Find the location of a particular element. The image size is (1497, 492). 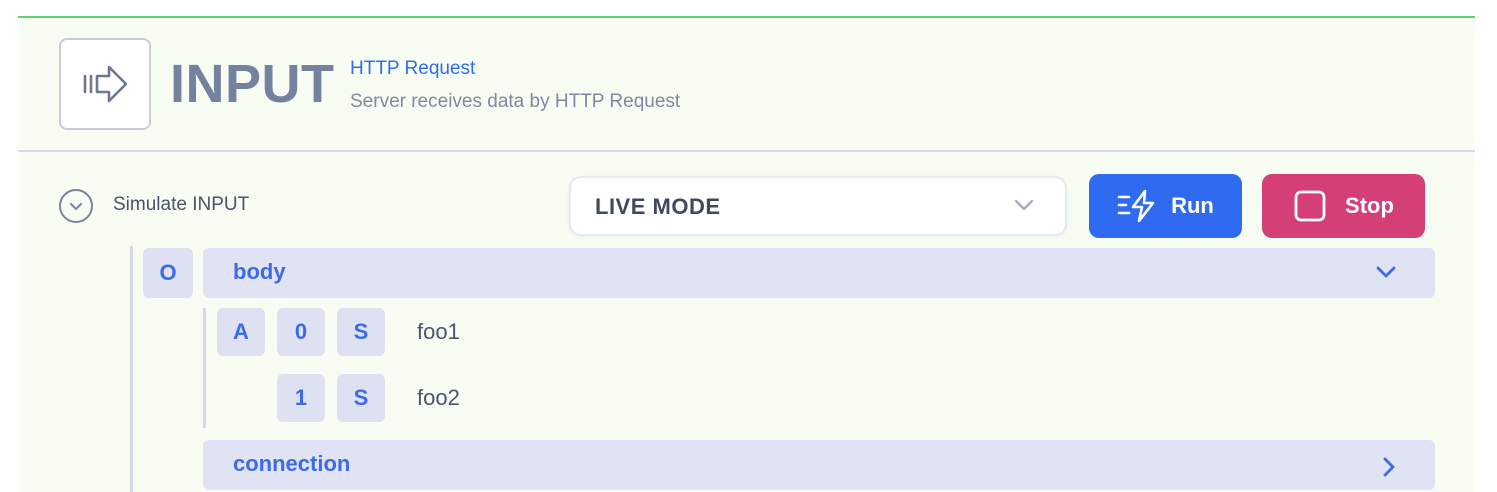

stop-button-label: Stop is located at coordinates (1369, 205).